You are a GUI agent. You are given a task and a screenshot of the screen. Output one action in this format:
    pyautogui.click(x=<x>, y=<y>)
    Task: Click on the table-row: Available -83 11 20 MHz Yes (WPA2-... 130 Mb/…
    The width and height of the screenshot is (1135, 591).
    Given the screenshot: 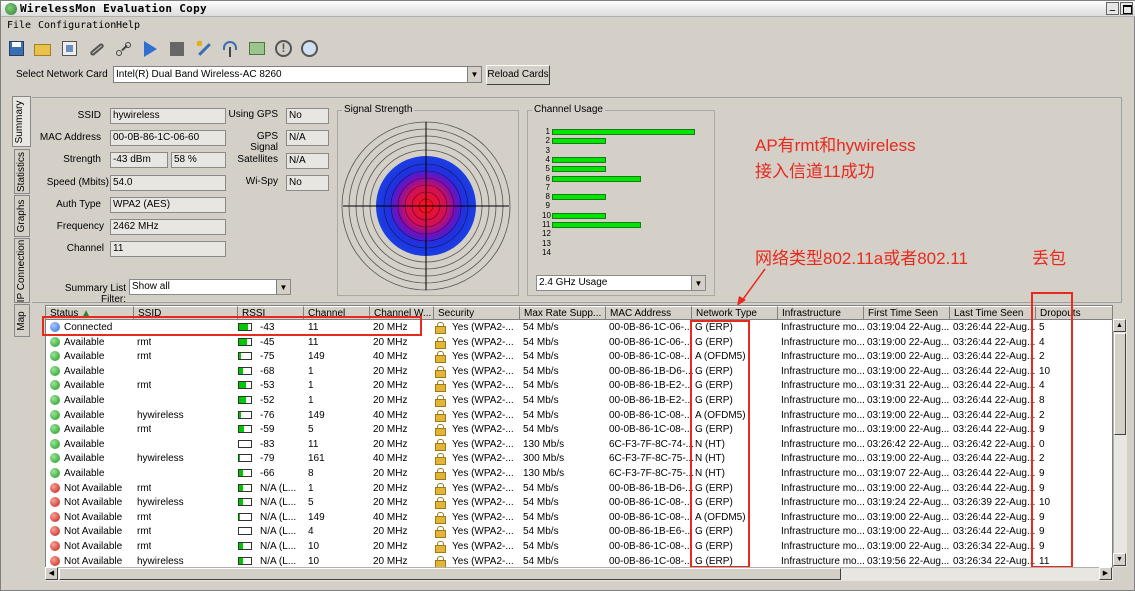 What is the action you would take?
    pyautogui.click(x=579, y=445)
    